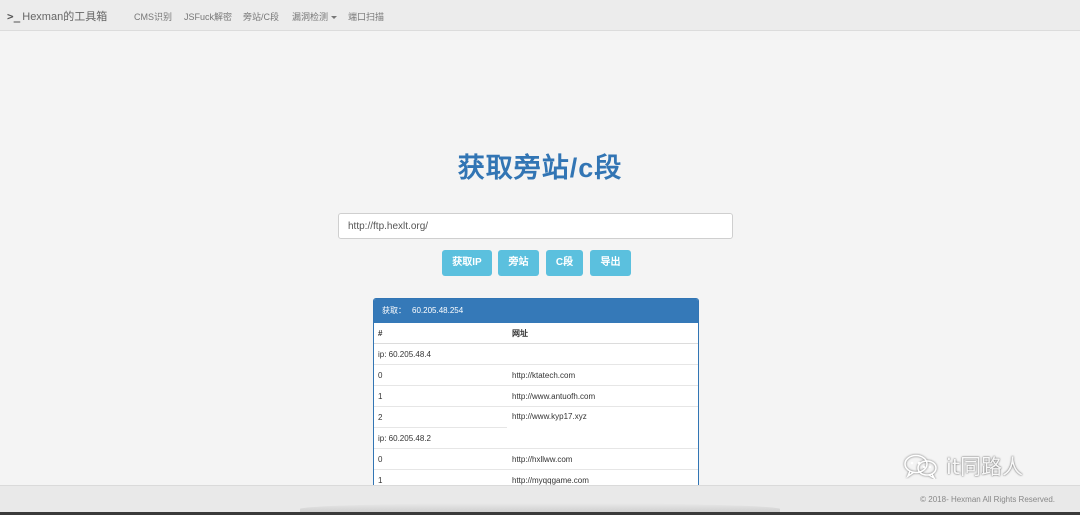 The image size is (1080, 515). What do you see at coordinates (518, 263) in the screenshot?
I see `side-site-button: 旁站` at bounding box center [518, 263].